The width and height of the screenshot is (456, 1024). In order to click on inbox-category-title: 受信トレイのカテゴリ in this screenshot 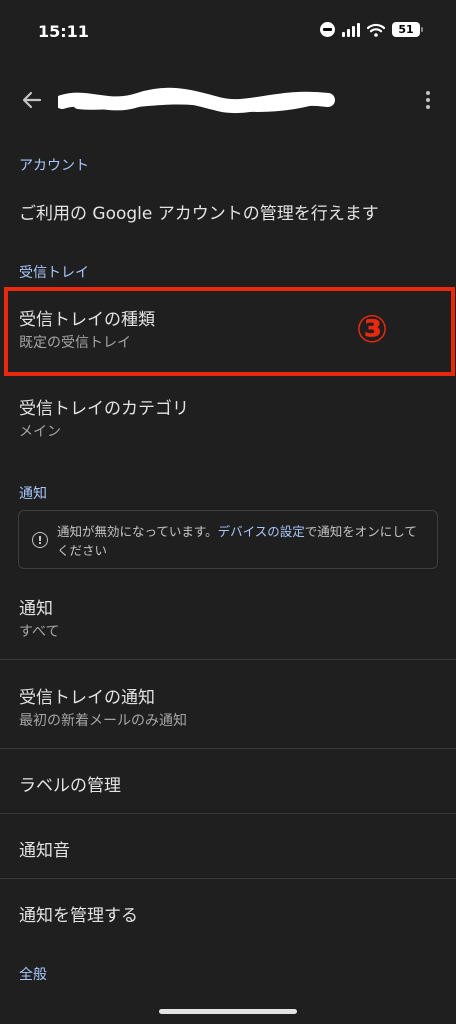, I will do `click(104, 406)`.